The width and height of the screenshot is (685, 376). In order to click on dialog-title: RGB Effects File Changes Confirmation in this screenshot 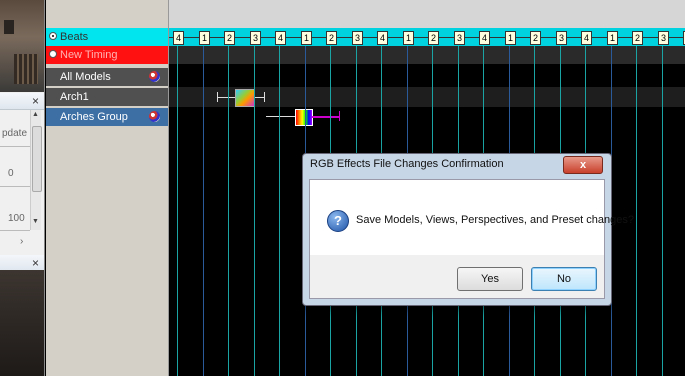, I will do `click(407, 164)`.